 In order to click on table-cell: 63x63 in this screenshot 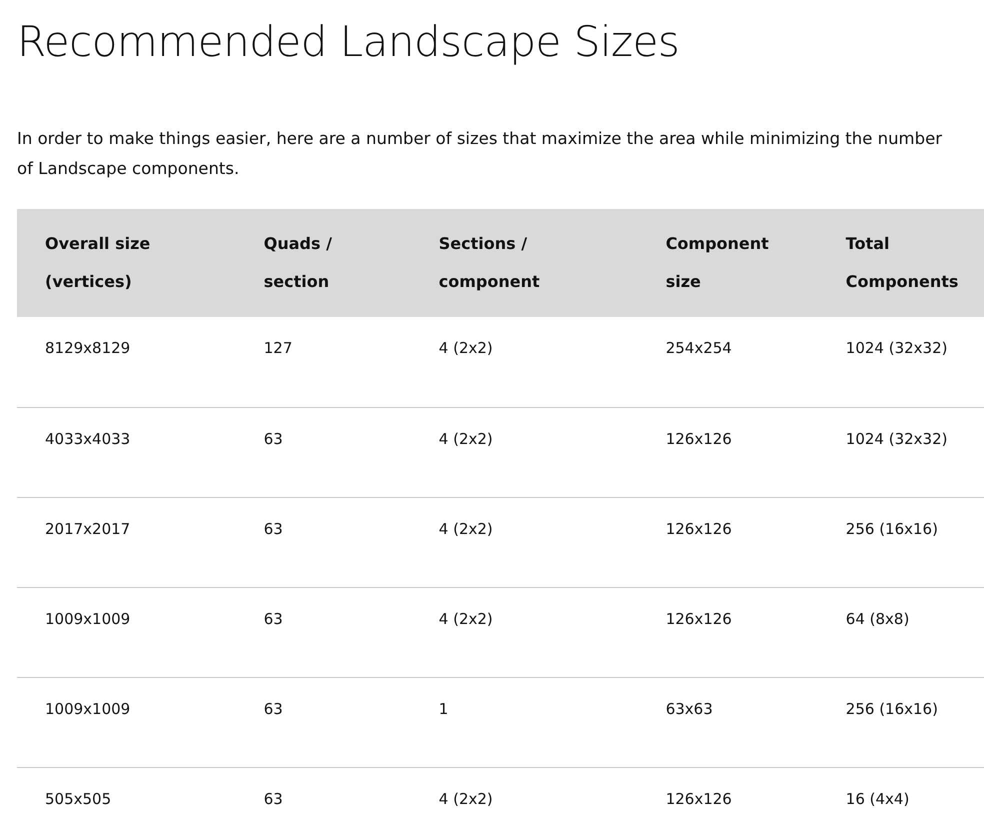, I will do `click(689, 709)`.